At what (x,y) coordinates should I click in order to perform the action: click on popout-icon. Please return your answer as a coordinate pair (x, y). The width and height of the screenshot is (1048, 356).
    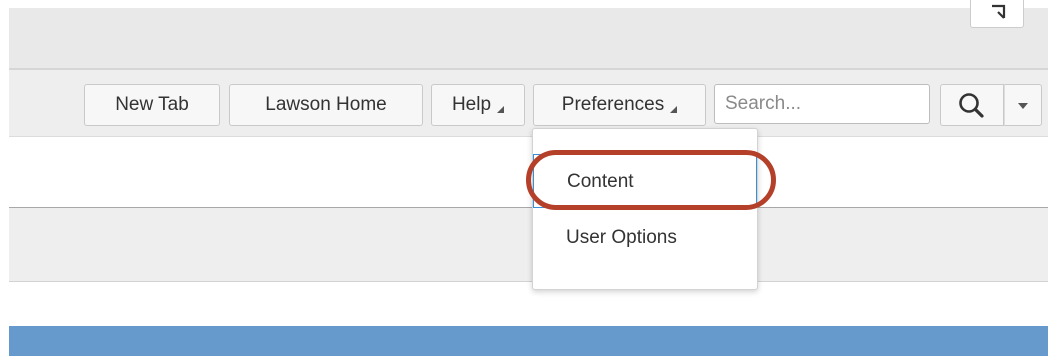
    Looking at the image, I should click on (999, 11).